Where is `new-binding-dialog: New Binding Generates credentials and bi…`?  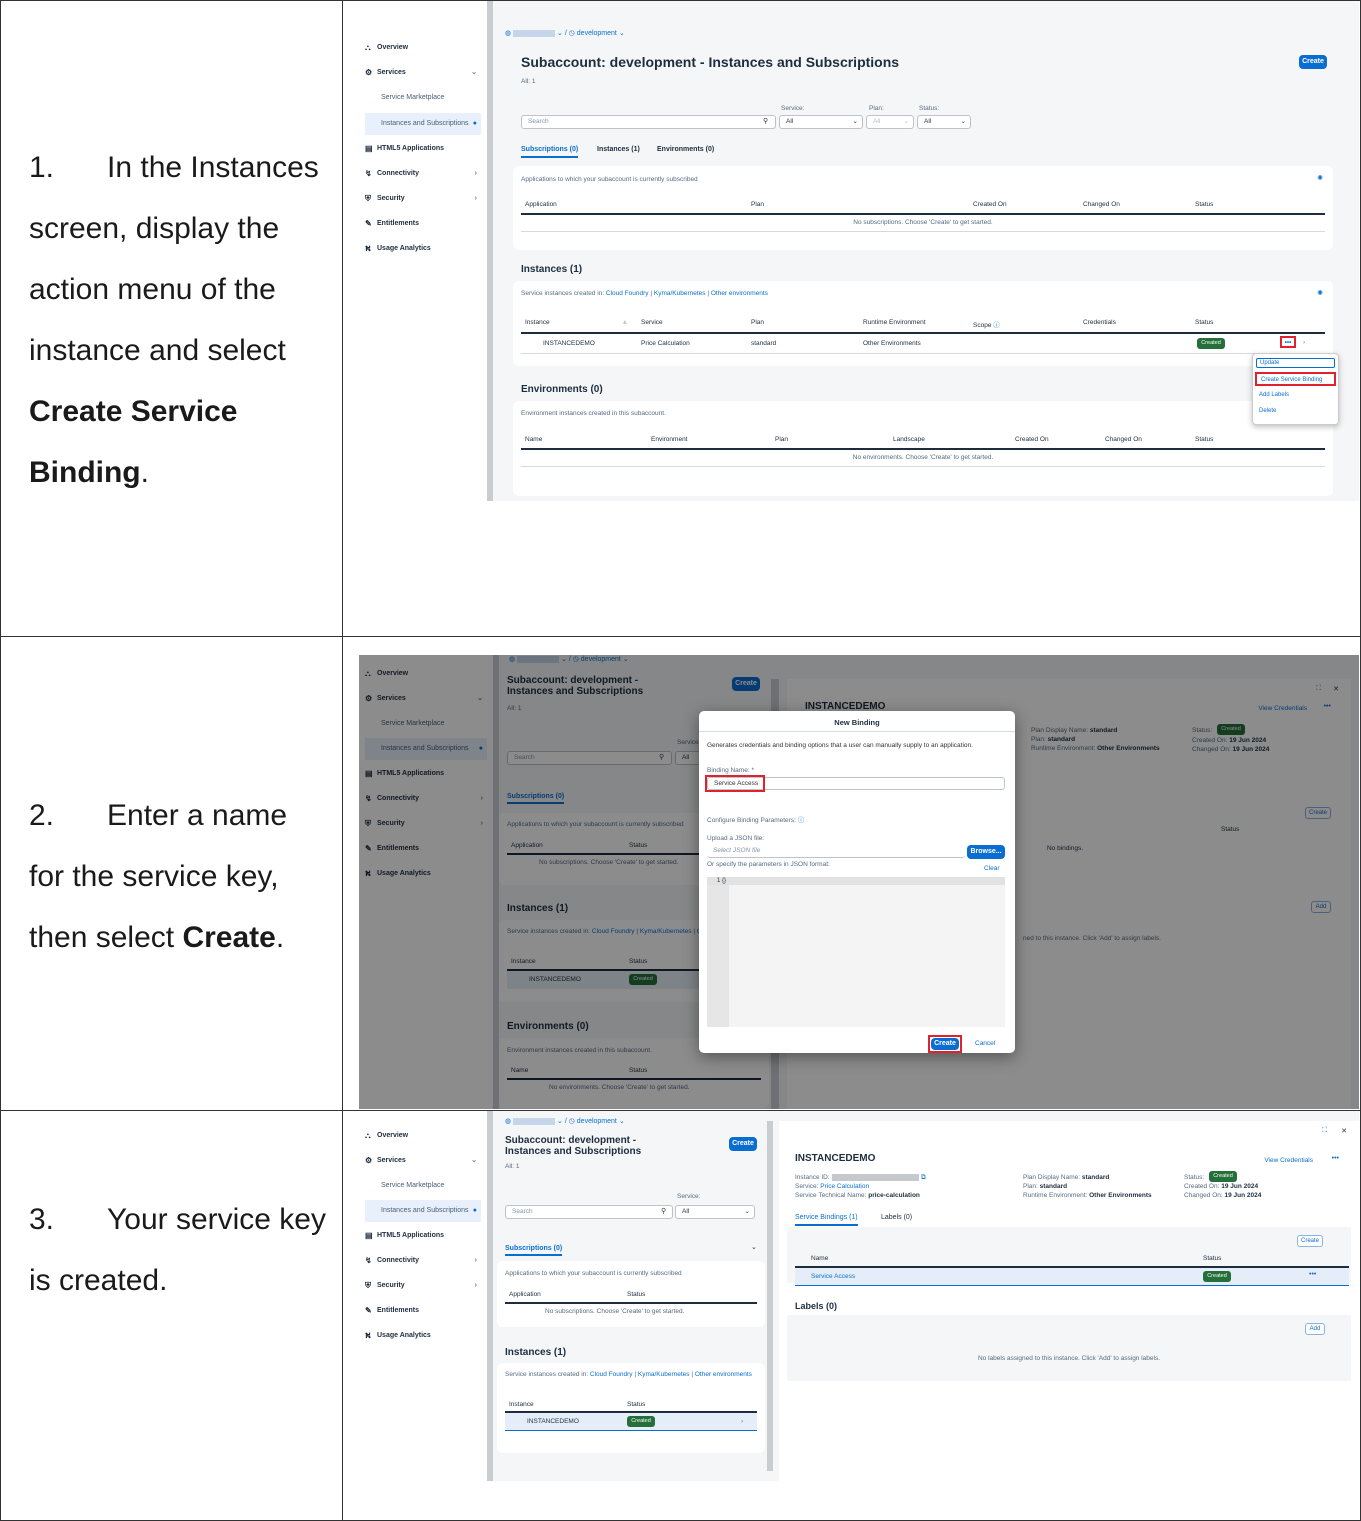 new-binding-dialog: New Binding Generates credentials and bi… is located at coordinates (857, 882).